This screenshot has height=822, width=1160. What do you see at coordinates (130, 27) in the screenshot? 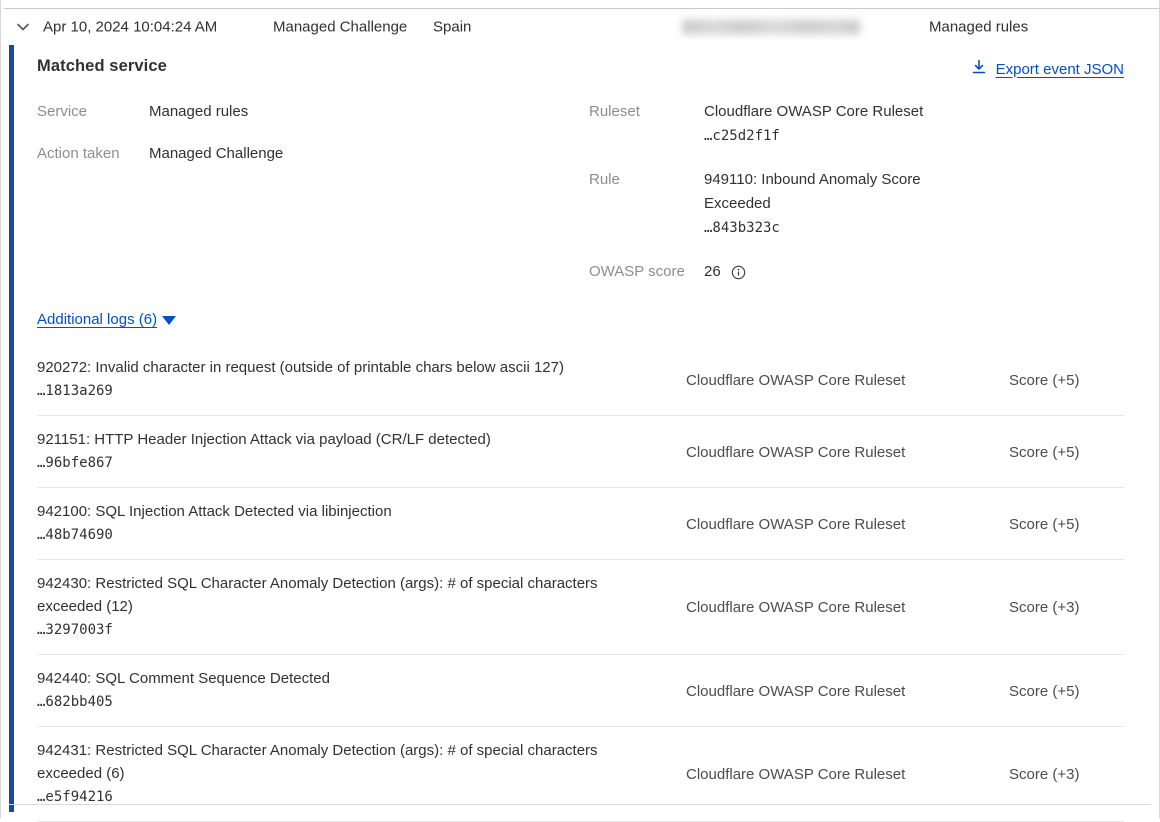
I see `event-timestamp: Apr 10, 2024 10:04:24 AM` at bounding box center [130, 27].